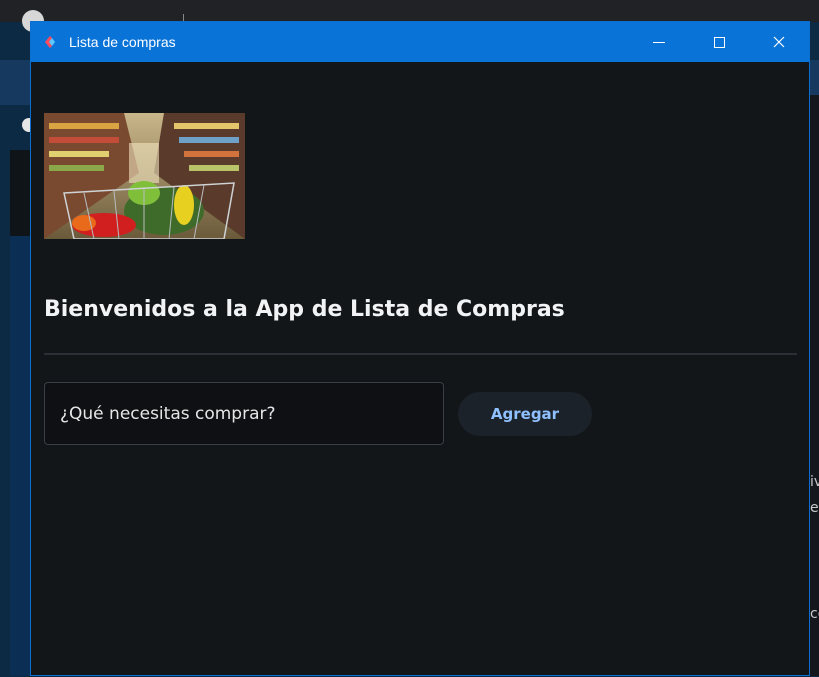 Image resolution: width=819 pixels, height=677 pixels. Describe the element at coordinates (420, 42) in the screenshot. I see `title-bar: Lista de compras` at that location.